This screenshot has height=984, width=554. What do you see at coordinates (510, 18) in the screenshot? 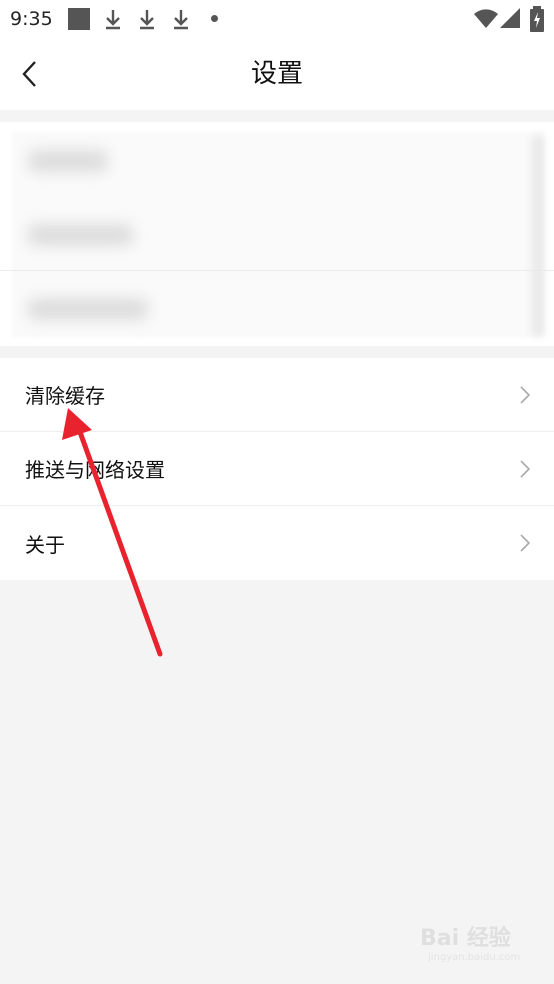
I see `signal-icon` at bounding box center [510, 18].